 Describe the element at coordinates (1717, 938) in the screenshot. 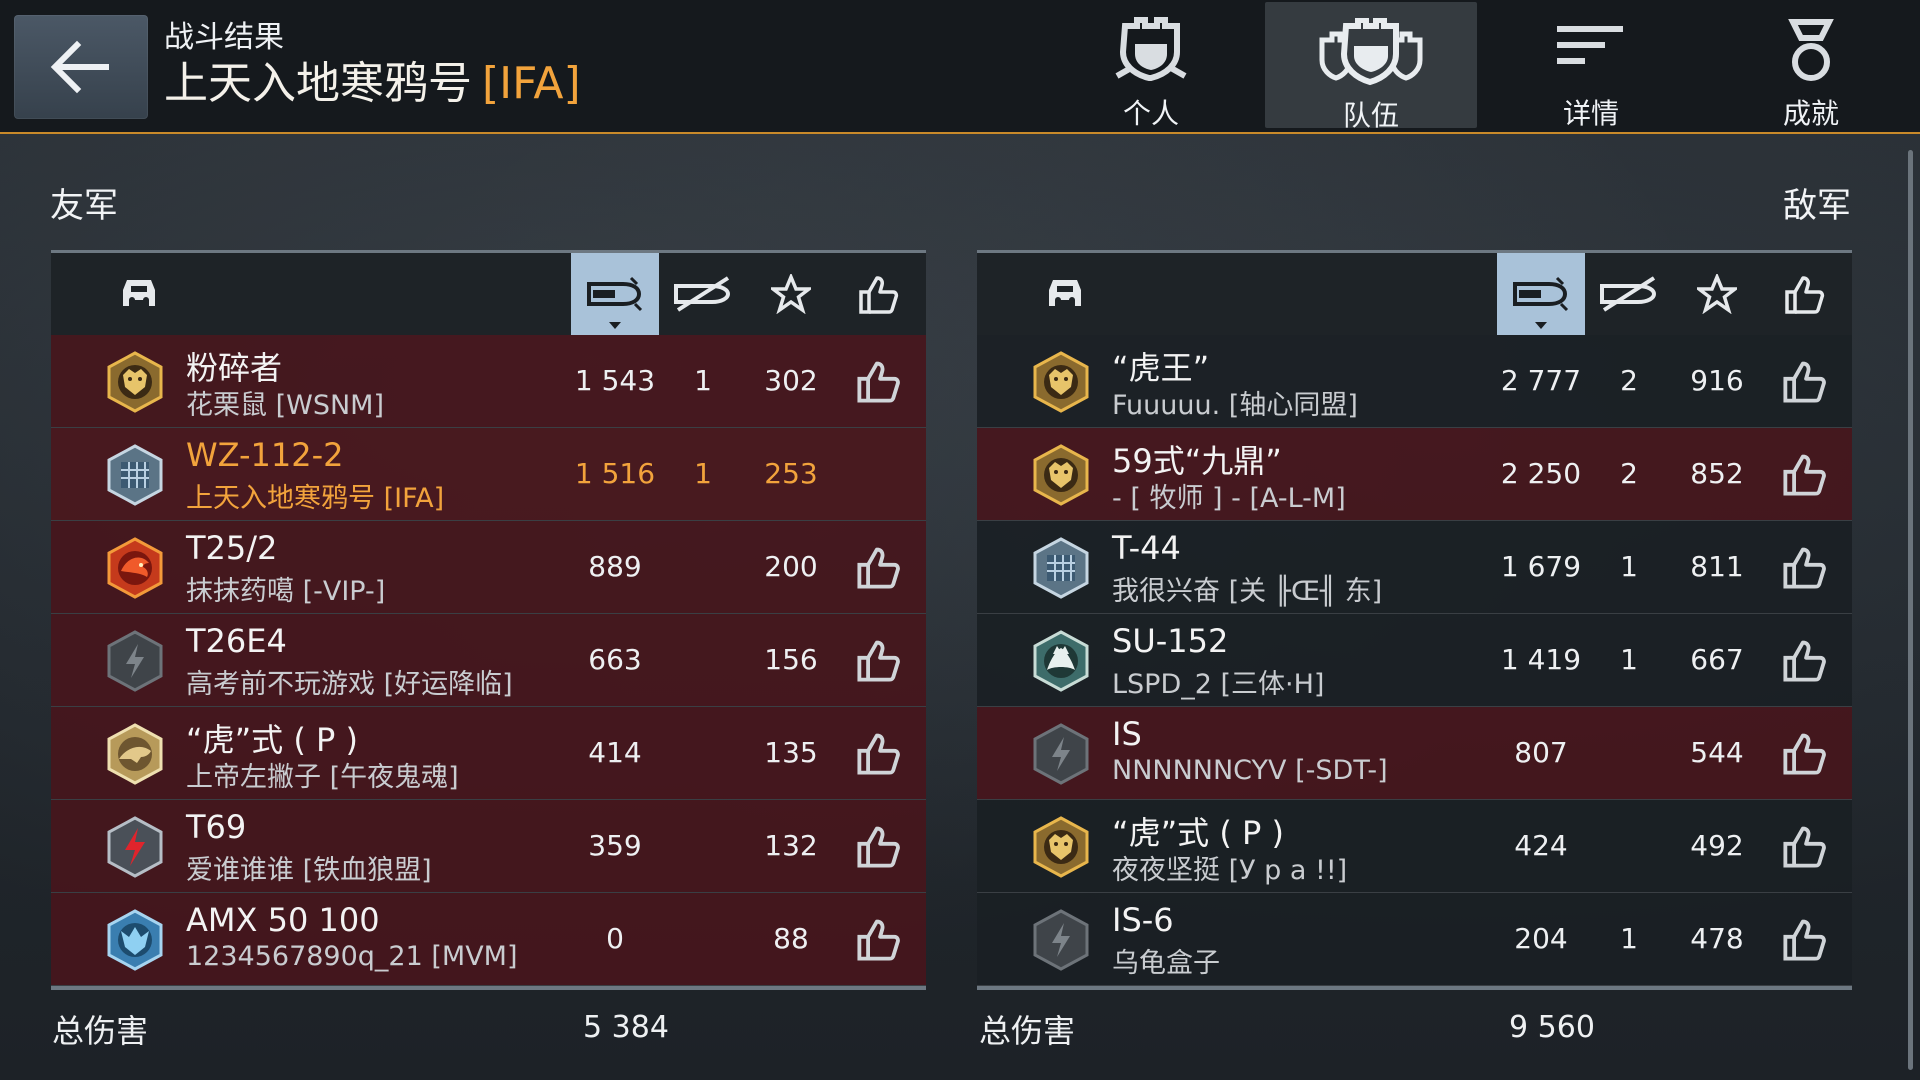

I see `score-value: 478` at that location.